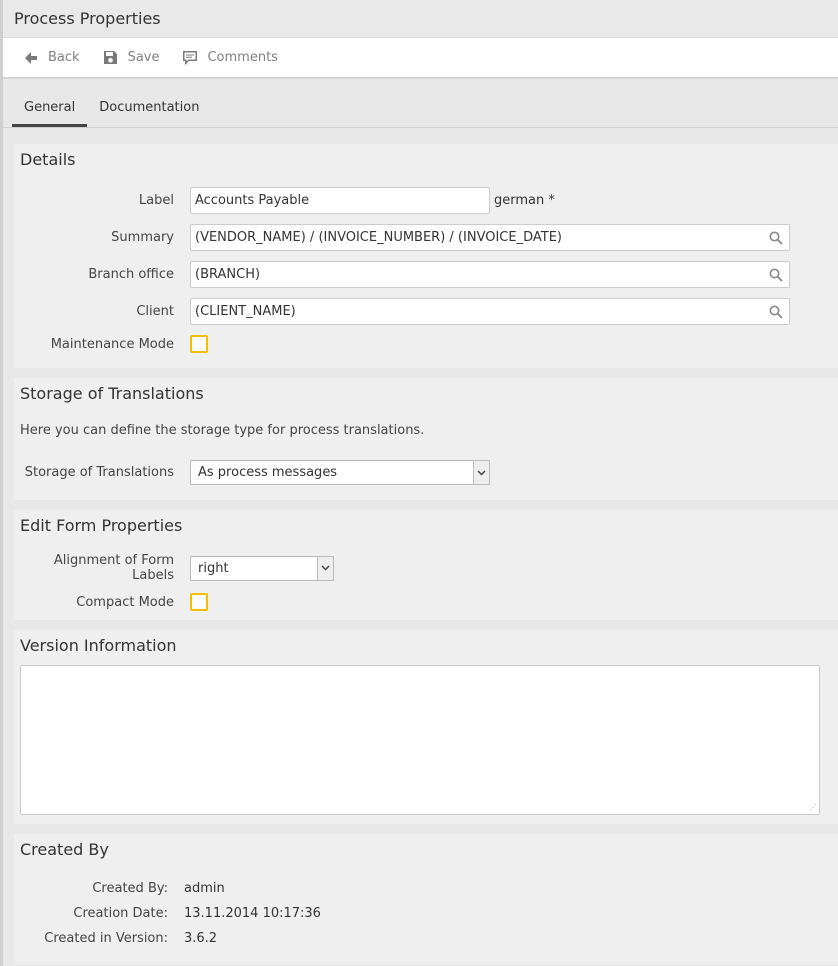 Image resolution: width=838 pixels, height=966 pixels. I want to click on label-input: Accounts Payable, so click(340, 200).